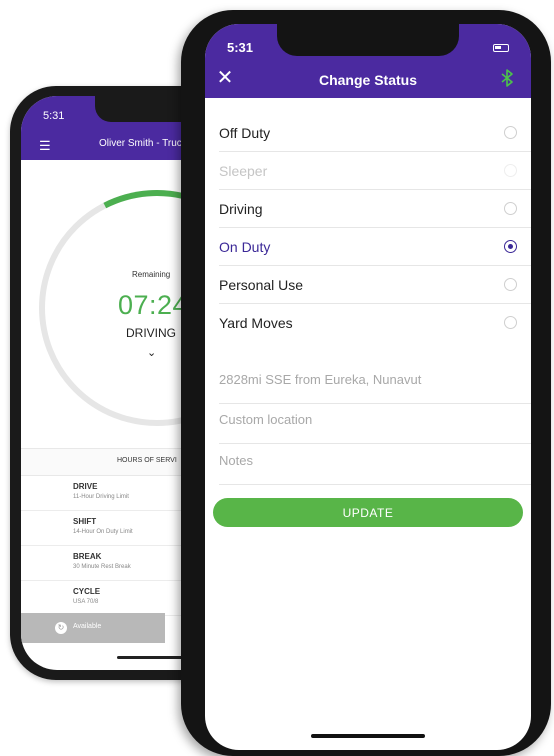  Describe the element at coordinates (153, 305) in the screenshot. I see `remaining-time: 07:24` at that location.